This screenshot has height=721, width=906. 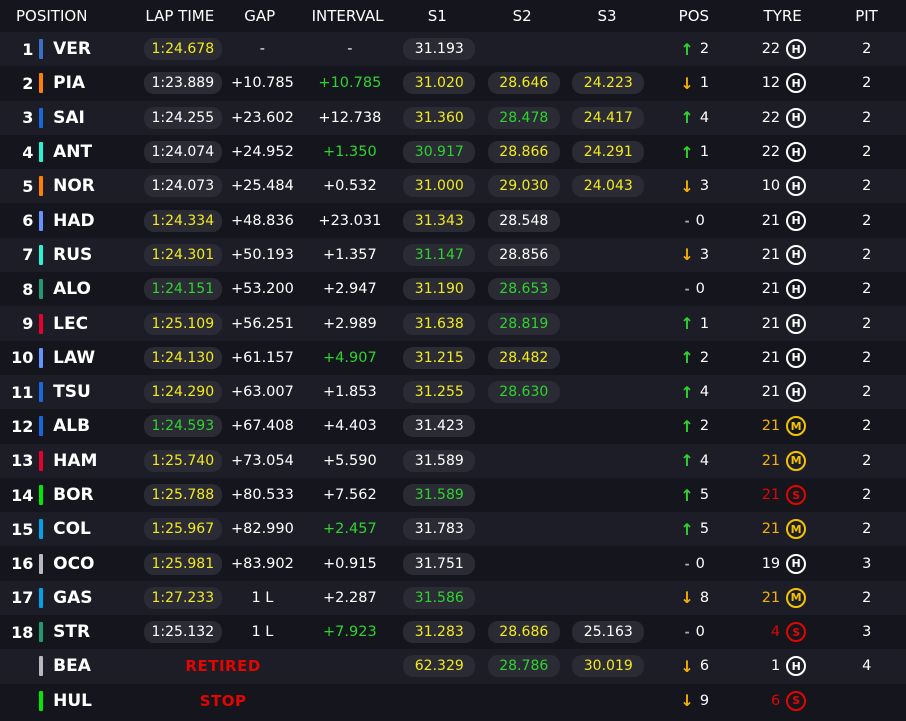 What do you see at coordinates (453, 529) in the screenshot?
I see `table-row: 15 COL 1:25.967 +82.990 +2.457 31.783 ↑ 5 21 M 2` at bounding box center [453, 529].